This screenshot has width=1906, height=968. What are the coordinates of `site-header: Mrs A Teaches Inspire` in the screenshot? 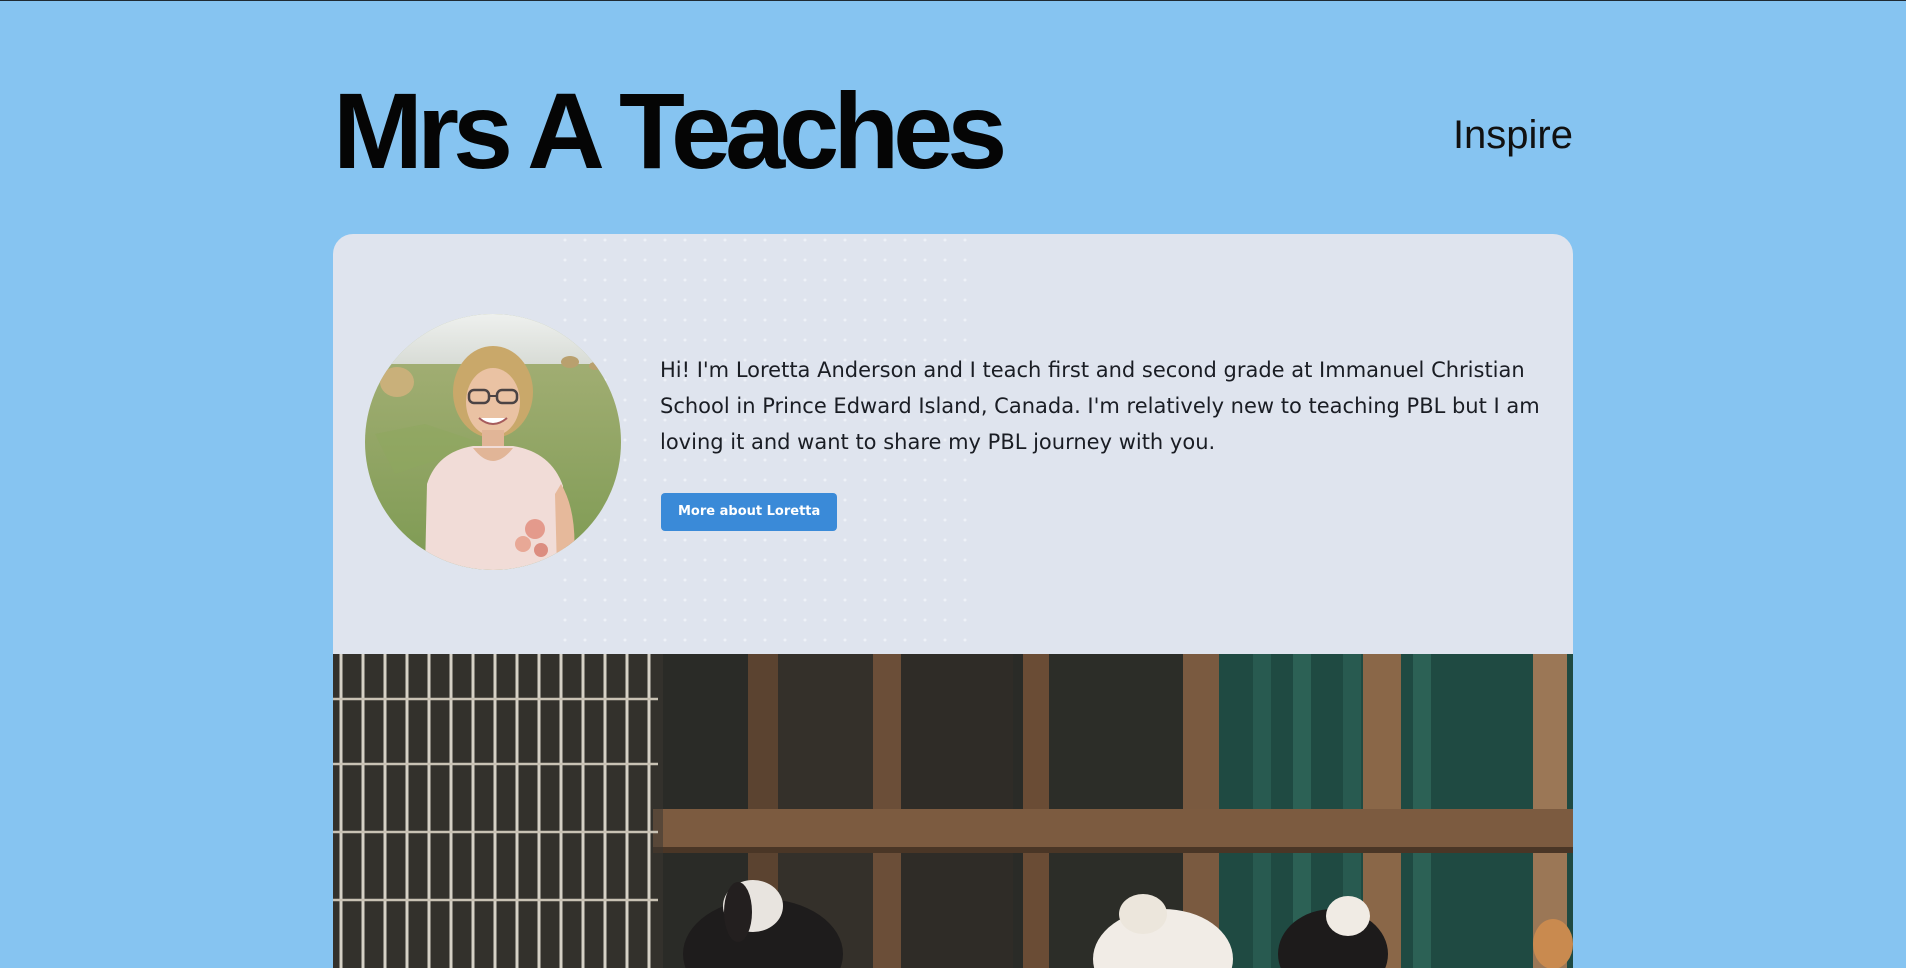 It's located at (953, 131).